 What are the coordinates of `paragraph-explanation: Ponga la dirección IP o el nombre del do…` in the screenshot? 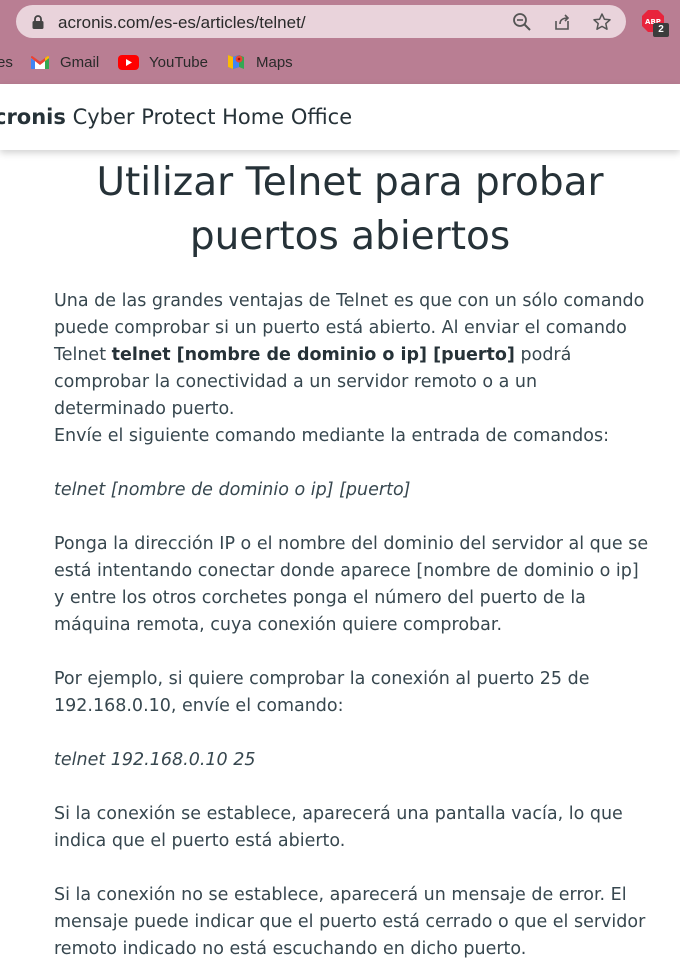 It's located at (351, 584).